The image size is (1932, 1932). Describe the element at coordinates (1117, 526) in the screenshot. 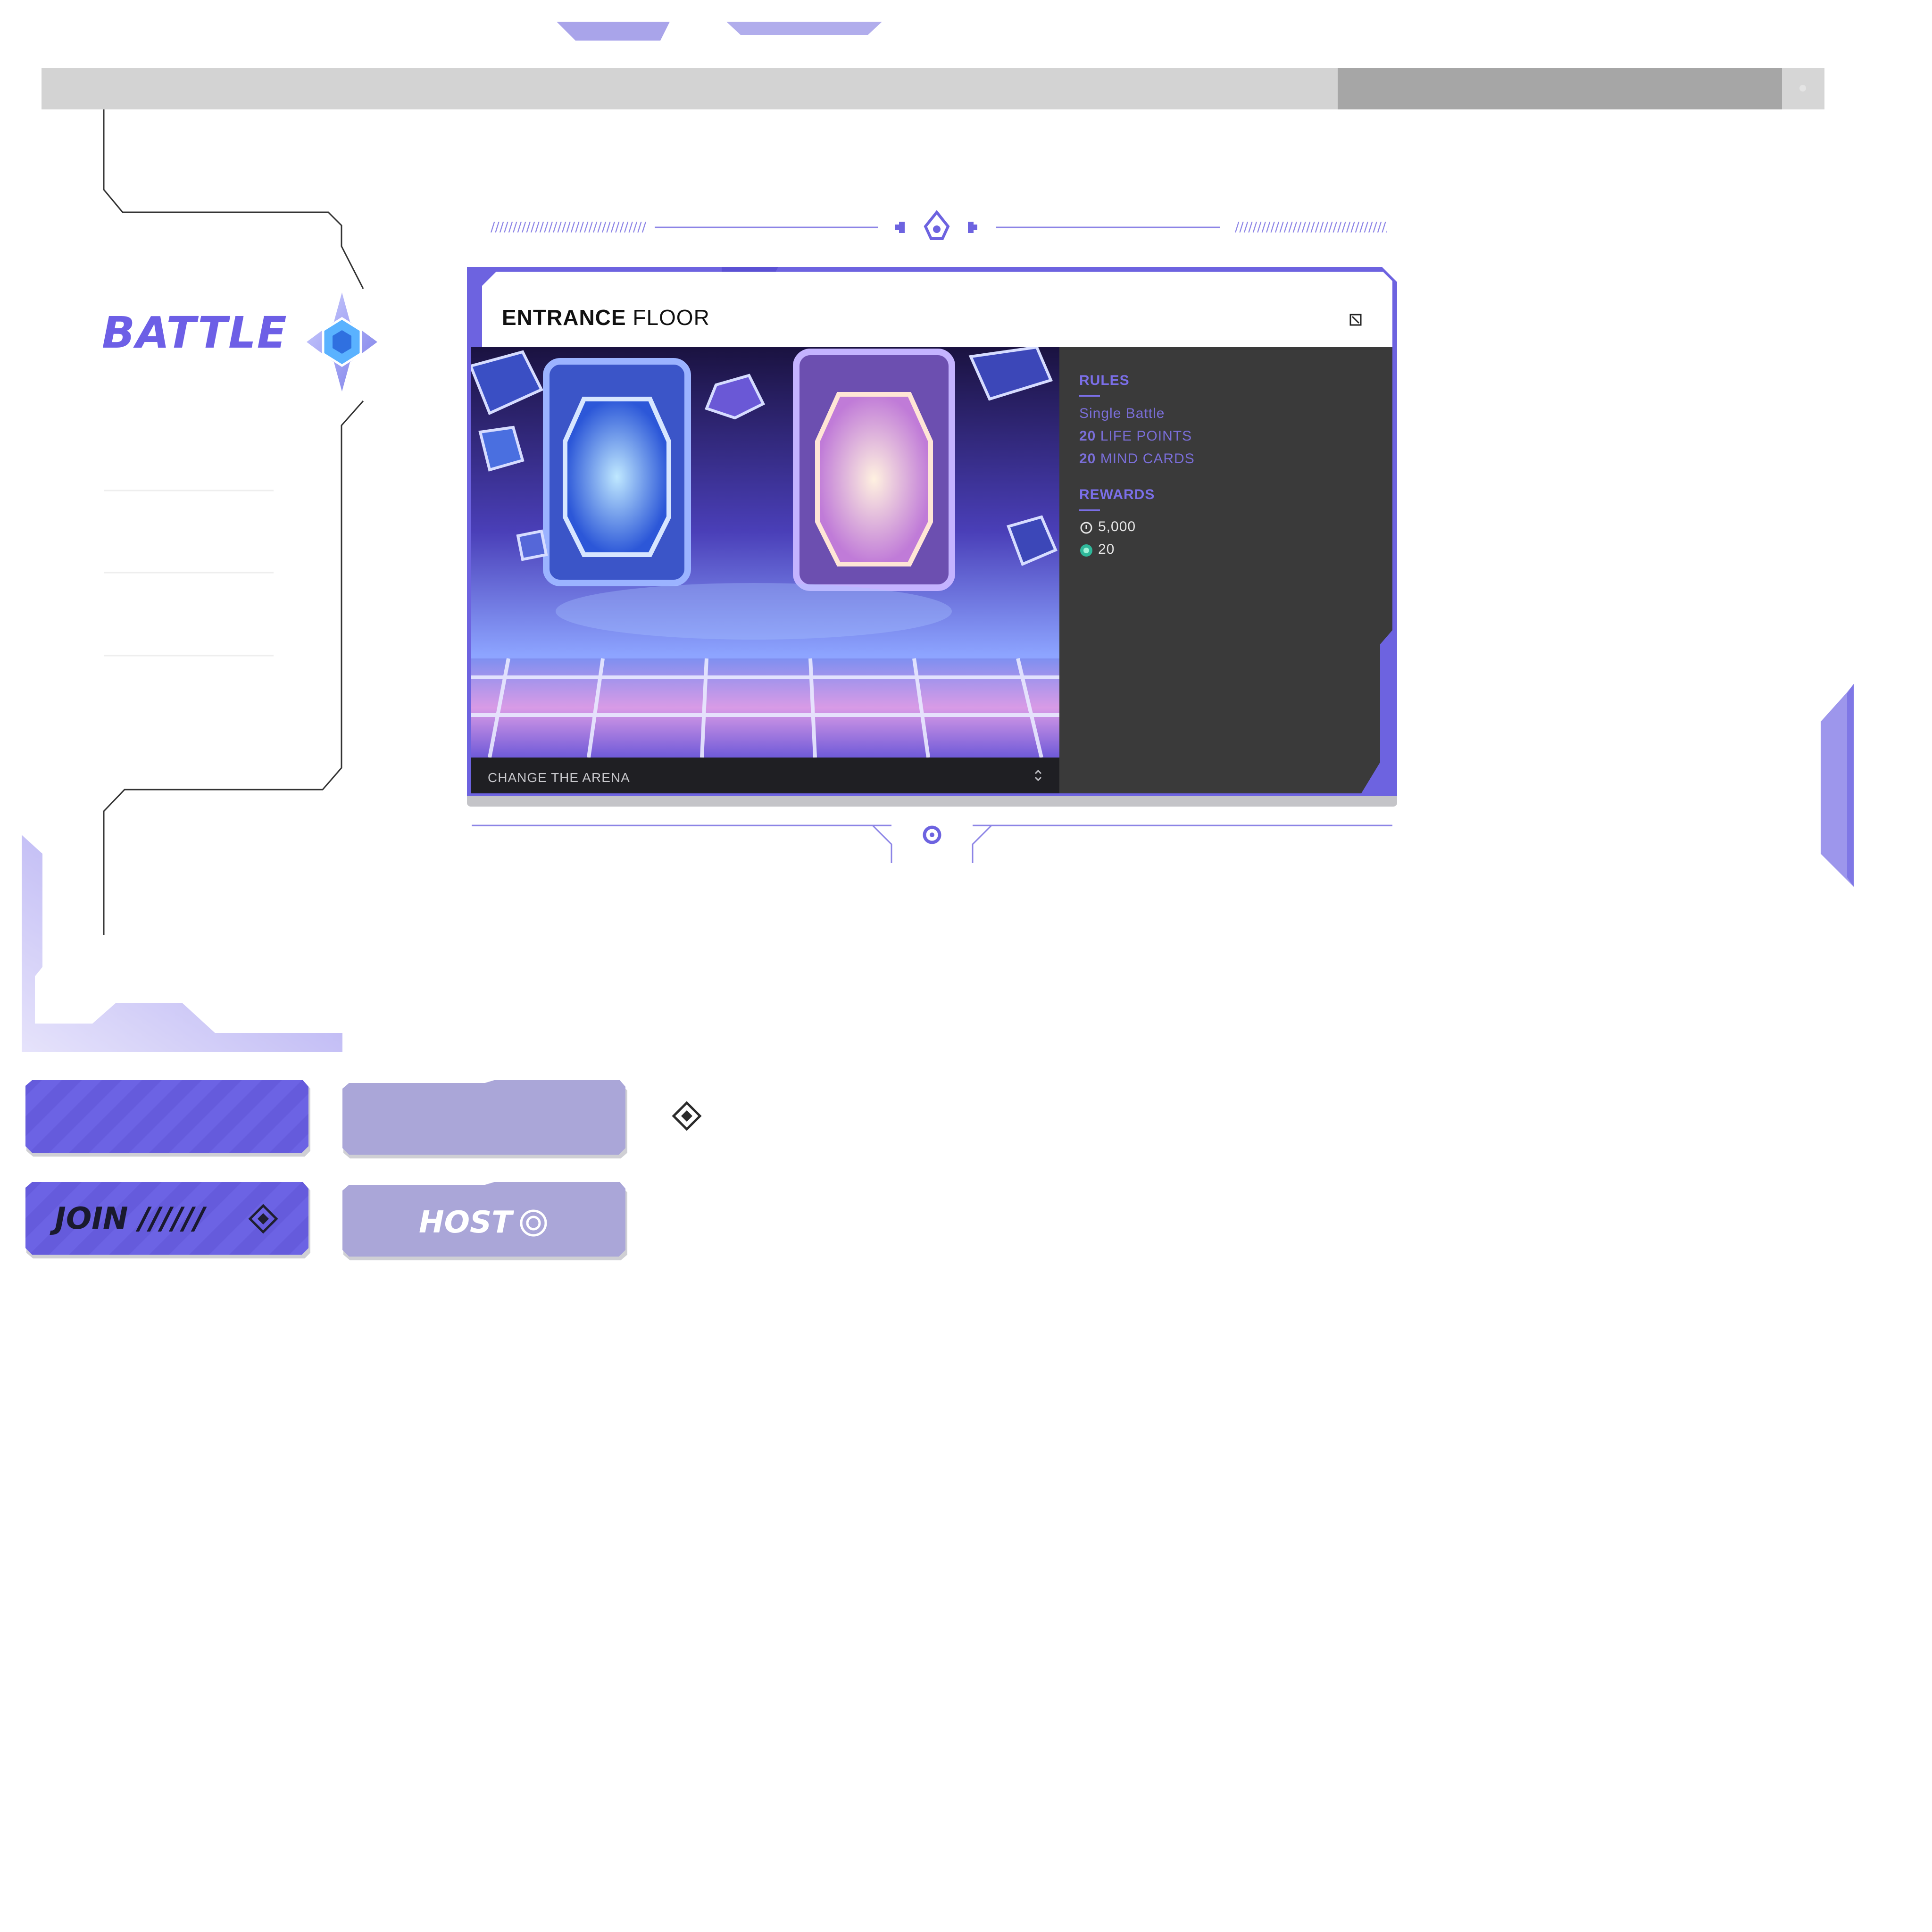

I see `reward-amount: 5,000` at that location.